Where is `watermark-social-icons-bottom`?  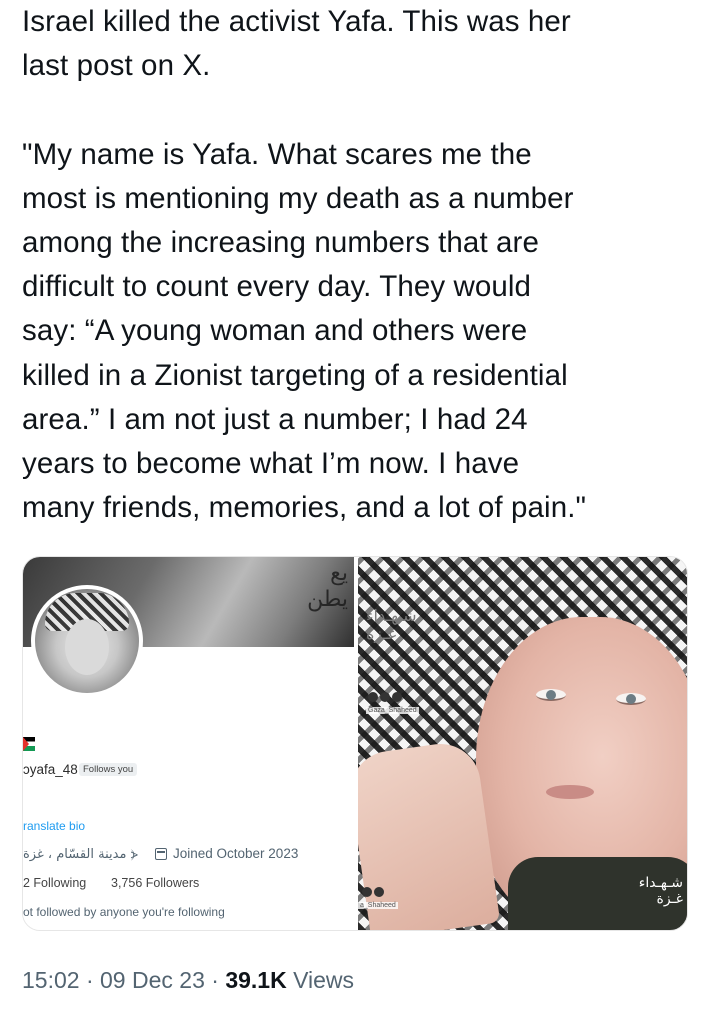 watermark-social-icons-bottom is located at coordinates (373, 892).